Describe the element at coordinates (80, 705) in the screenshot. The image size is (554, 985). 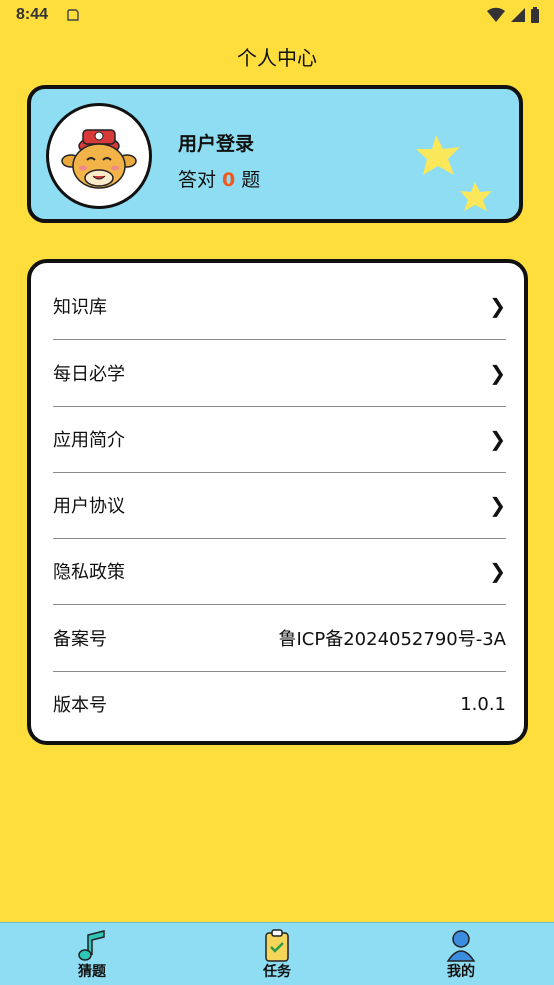
I see `version-label: 版本号` at that location.